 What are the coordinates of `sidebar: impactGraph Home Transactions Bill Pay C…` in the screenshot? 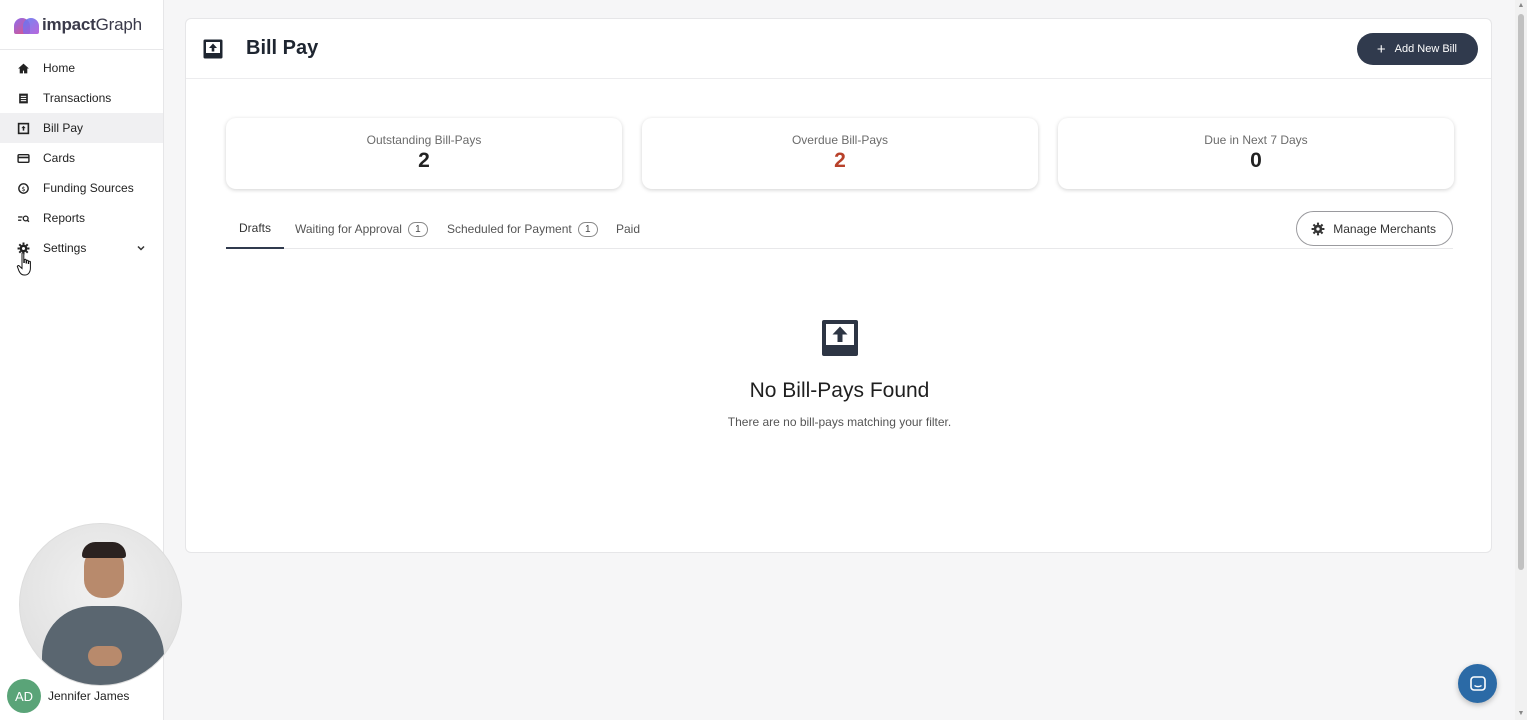 It's located at (91, 360).